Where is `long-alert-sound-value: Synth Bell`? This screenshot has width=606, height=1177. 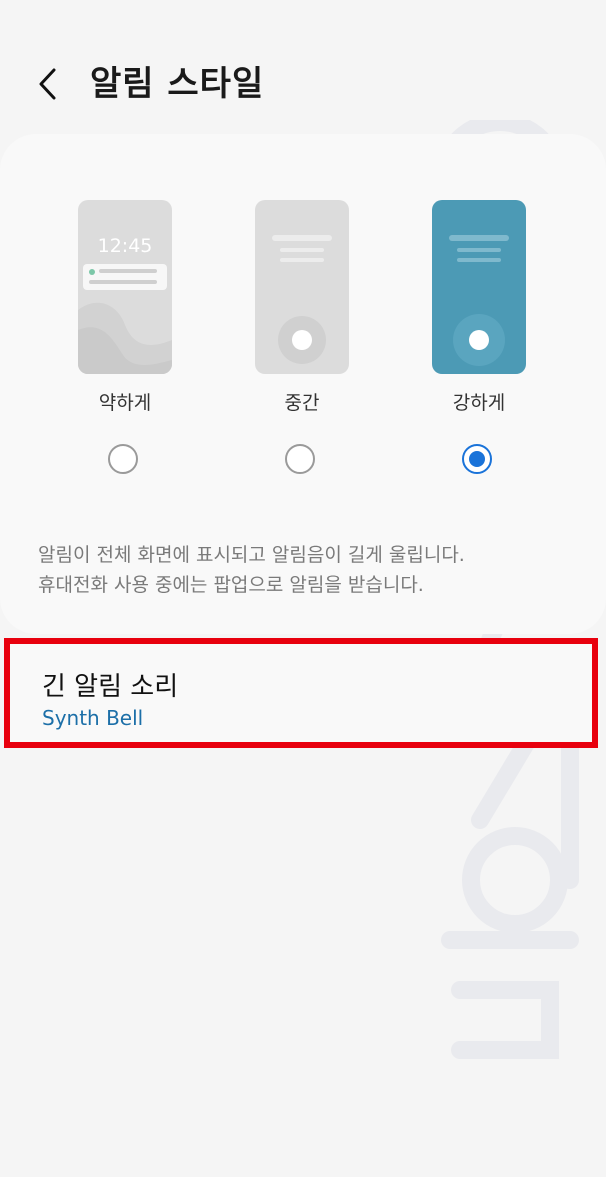
long-alert-sound-value: Synth Bell is located at coordinates (93, 718).